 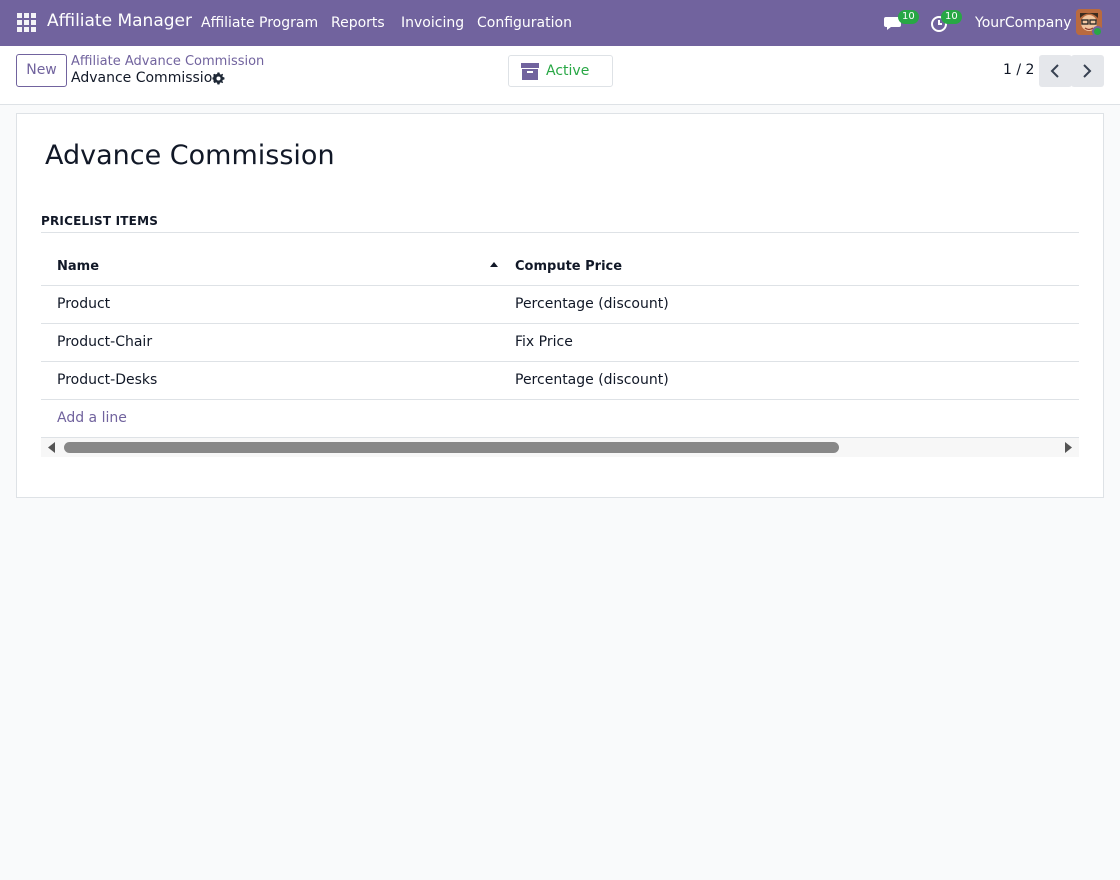 What do you see at coordinates (568, 71) in the screenshot?
I see `status-label: Active` at bounding box center [568, 71].